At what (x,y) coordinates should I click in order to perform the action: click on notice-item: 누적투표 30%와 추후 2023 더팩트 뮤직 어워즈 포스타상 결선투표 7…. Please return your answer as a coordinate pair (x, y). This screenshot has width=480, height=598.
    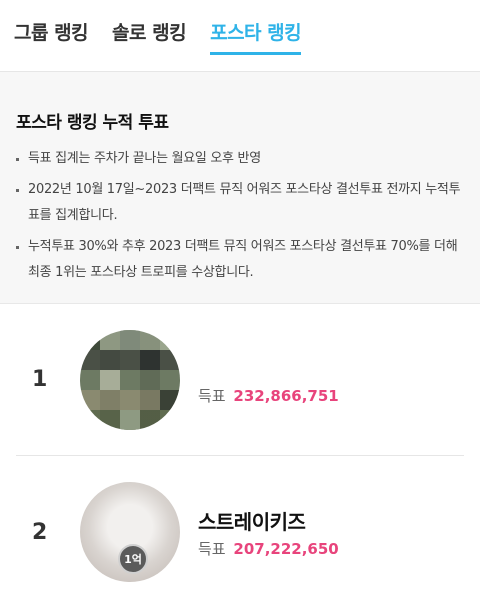
    Looking at the image, I should click on (240, 260).